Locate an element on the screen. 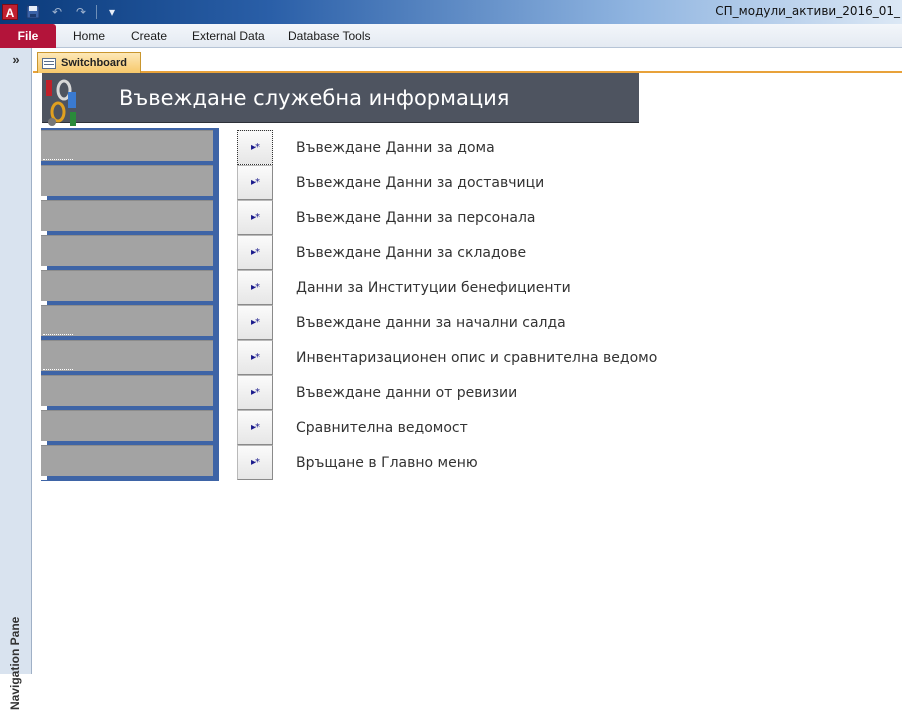 This screenshot has width=902, height=710. left-decorative-panel is located at coordinates (130, 304).